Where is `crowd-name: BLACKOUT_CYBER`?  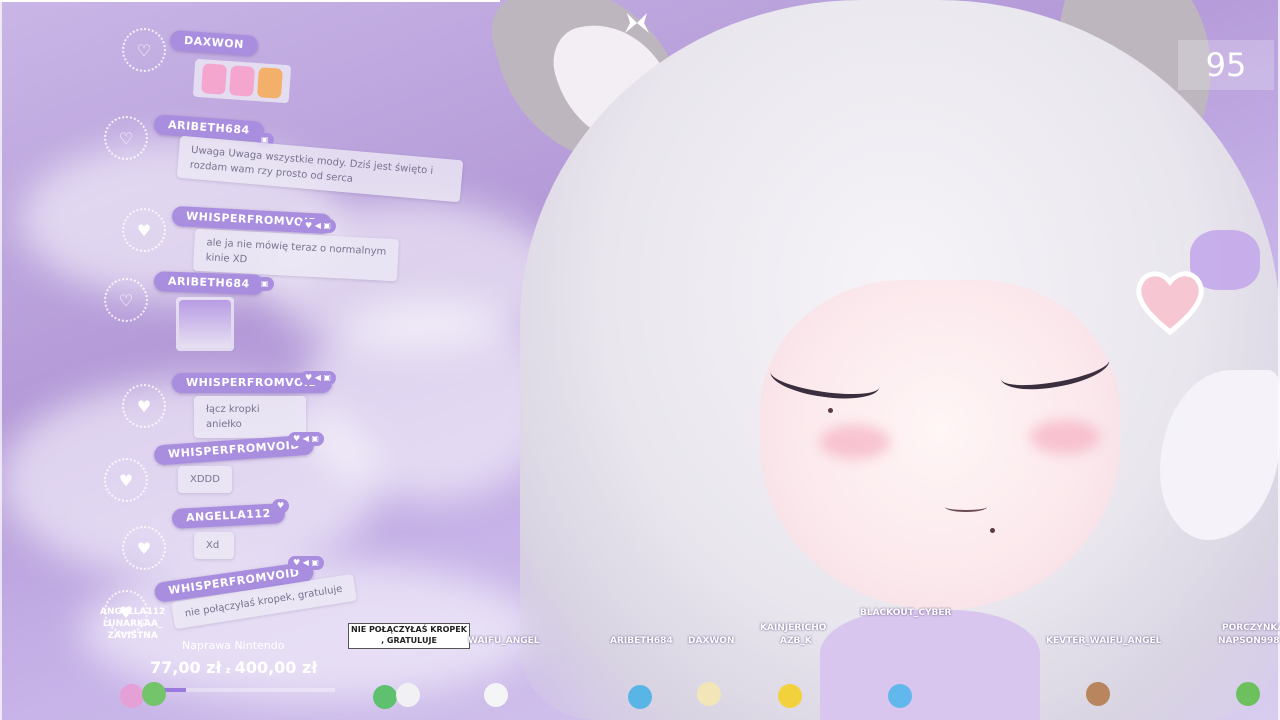 crowd-name: BLACKOUT_CYBER is located at coordinates (906, 613).